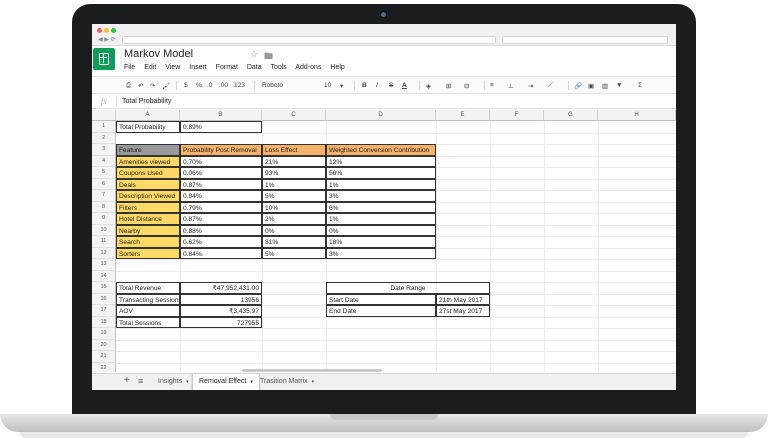 This screenshot has width=768, height=442. Describe the element at coordinates (140, 86) in the screenshot. I see `undo-icon: ↶` at that location.